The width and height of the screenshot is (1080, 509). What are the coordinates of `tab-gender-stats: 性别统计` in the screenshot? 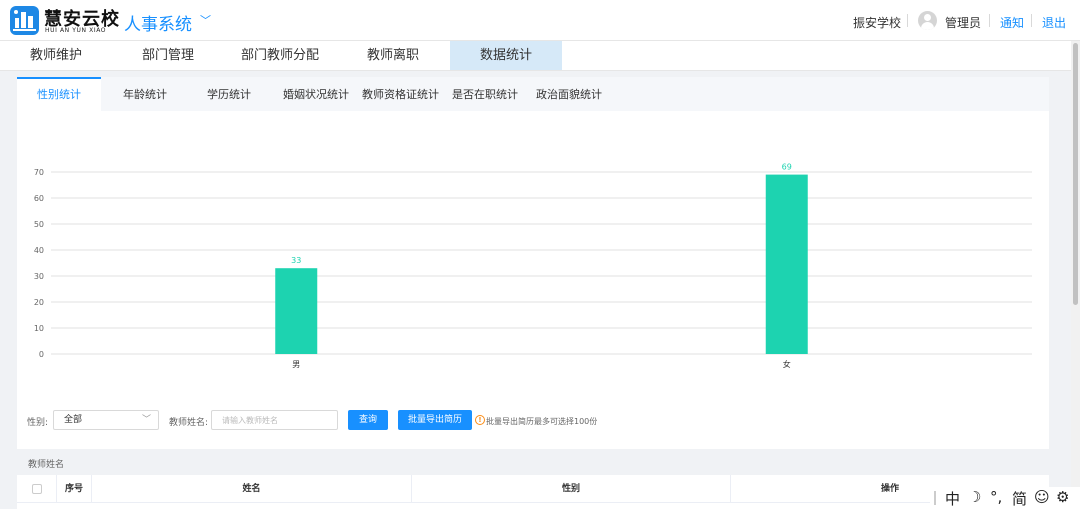 It's located at (59, 94).